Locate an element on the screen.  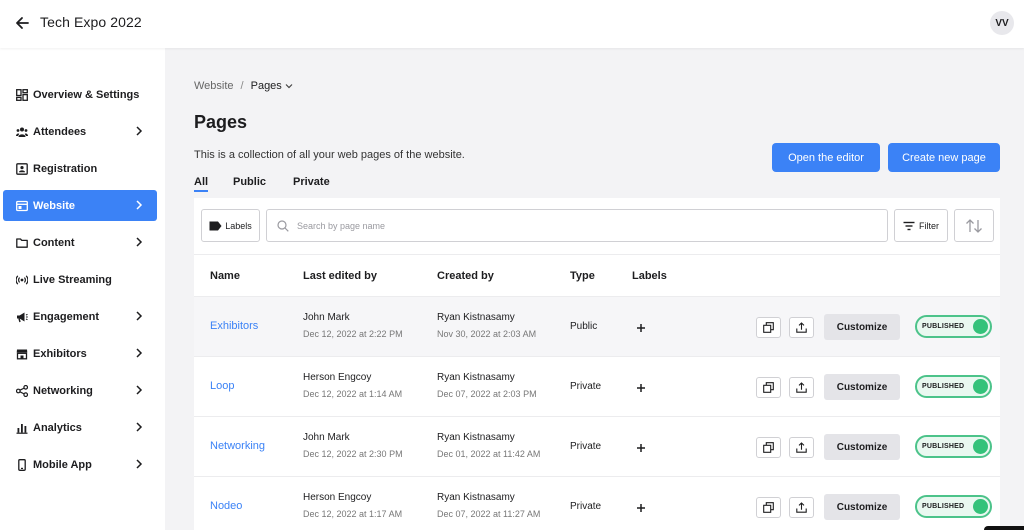
megaphone-icon is located at coordinates (22, 317).